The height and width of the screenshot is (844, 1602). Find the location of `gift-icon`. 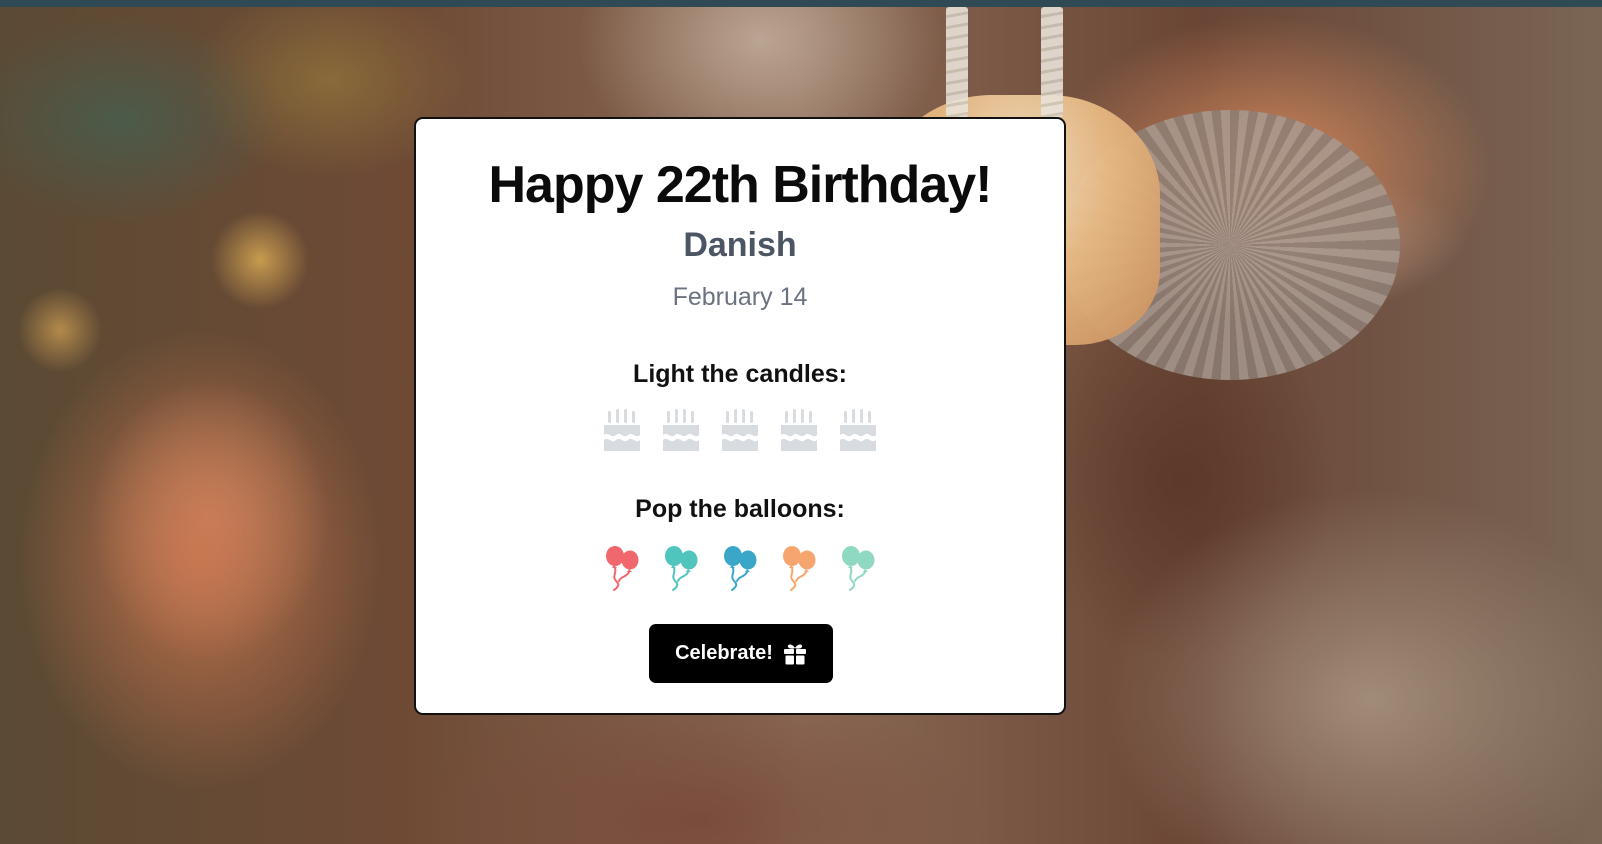

gift-icon is located at coordinates (794, 654).